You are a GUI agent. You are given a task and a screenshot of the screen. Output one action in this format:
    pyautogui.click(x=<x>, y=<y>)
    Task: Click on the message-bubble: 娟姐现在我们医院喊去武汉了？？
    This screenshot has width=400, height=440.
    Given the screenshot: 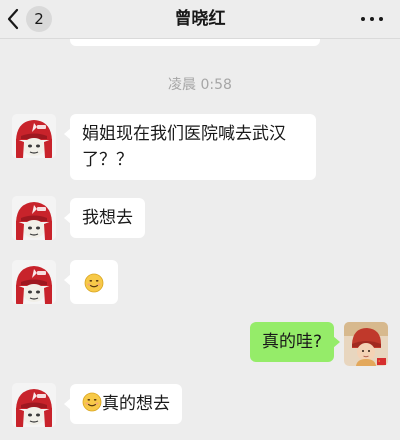 What is the action you would take?
    pyautogui.click(x=190, y=147)
    